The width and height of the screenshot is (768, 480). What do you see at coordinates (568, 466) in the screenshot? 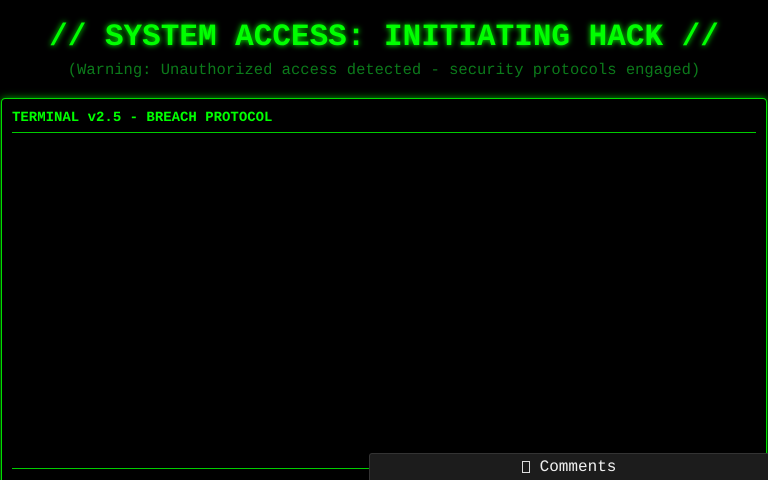
I see `comments-button: Comments` at bounding box center [568, 466].